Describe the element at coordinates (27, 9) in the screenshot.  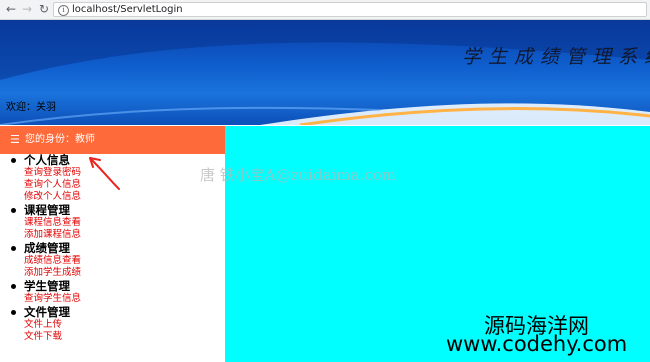
I see `forward-arrow-icon: →` at that location.